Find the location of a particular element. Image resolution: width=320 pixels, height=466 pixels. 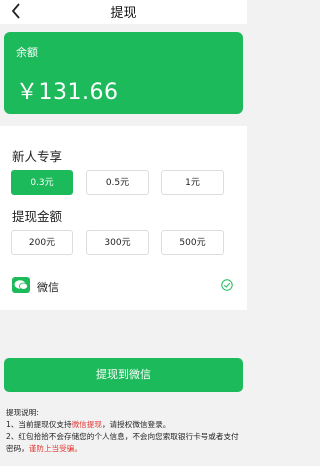

new-user-option-1: 1元 is located at coordinates (192, 182).